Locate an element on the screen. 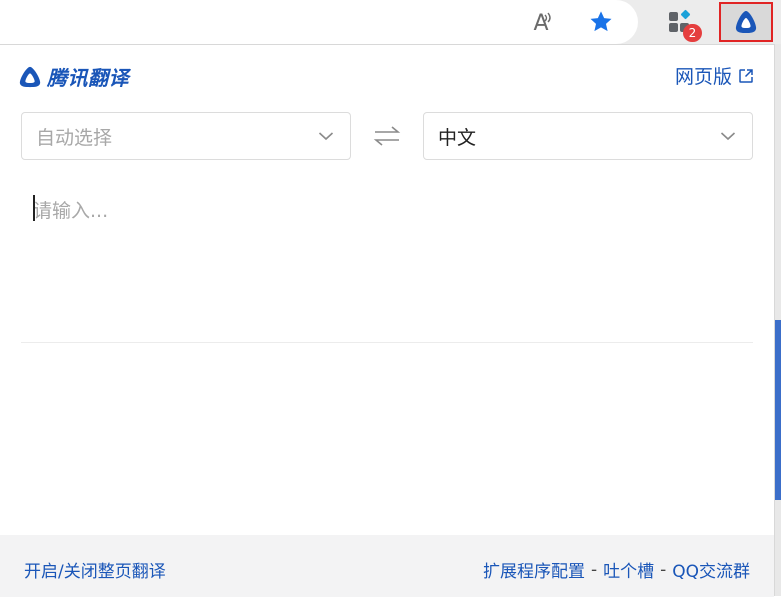  divider is located at coordinates (387, 342).